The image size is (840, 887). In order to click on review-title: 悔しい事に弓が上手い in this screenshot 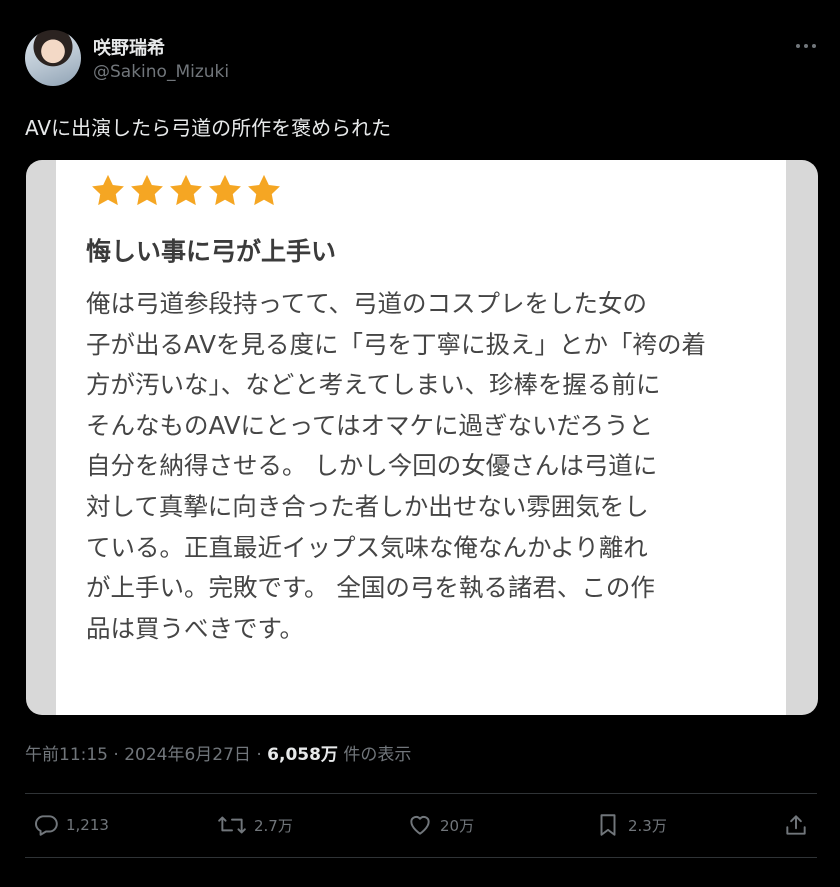, I will do `click(211, 251)`.